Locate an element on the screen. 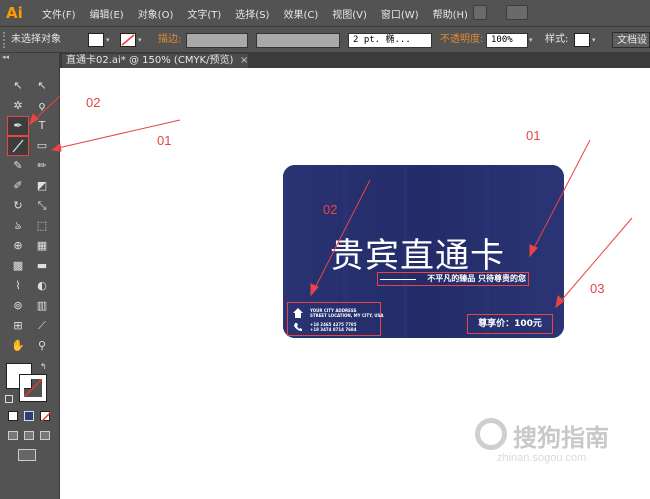 The height and width of the screenshot is (499, 650). menu-file: 文件(F) is located at coordinates (59, 13).